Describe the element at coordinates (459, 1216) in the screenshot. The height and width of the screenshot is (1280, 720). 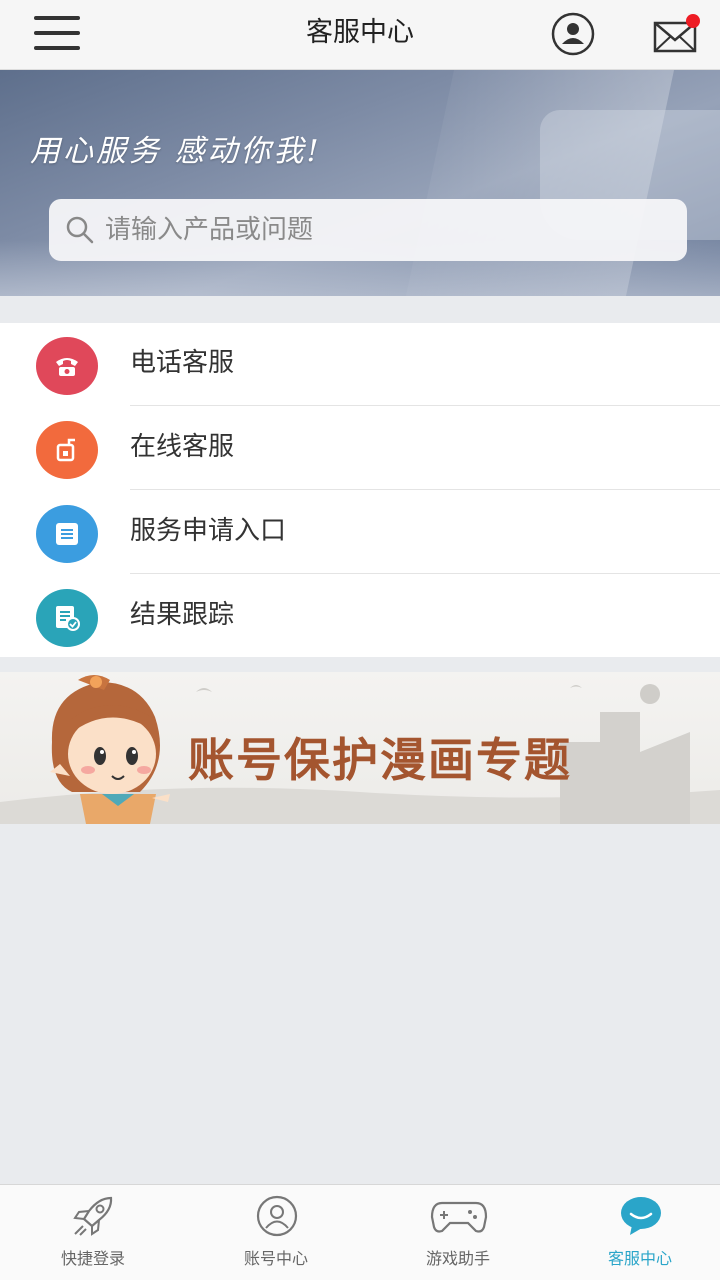
I see `gamepad-icon` at that location.